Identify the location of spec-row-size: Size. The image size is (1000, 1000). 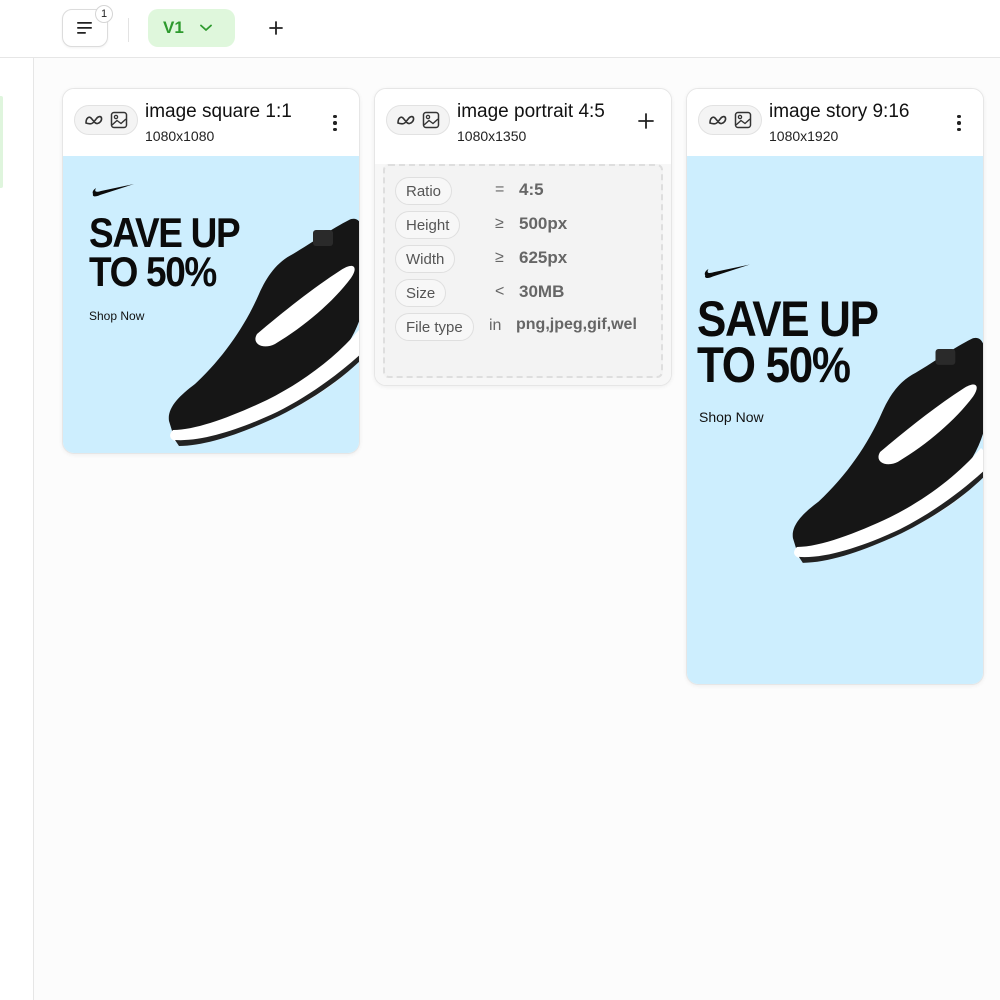
(421, 293).